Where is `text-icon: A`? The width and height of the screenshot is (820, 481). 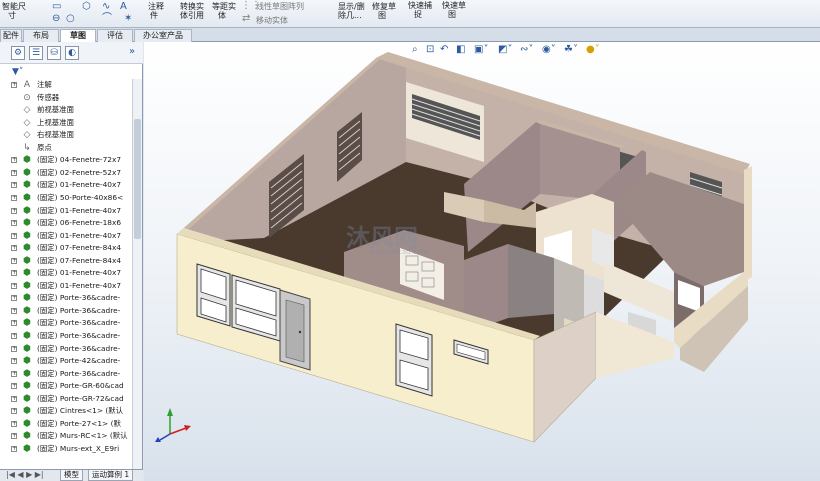
text-icon: A is located at coordinates (123, 7).